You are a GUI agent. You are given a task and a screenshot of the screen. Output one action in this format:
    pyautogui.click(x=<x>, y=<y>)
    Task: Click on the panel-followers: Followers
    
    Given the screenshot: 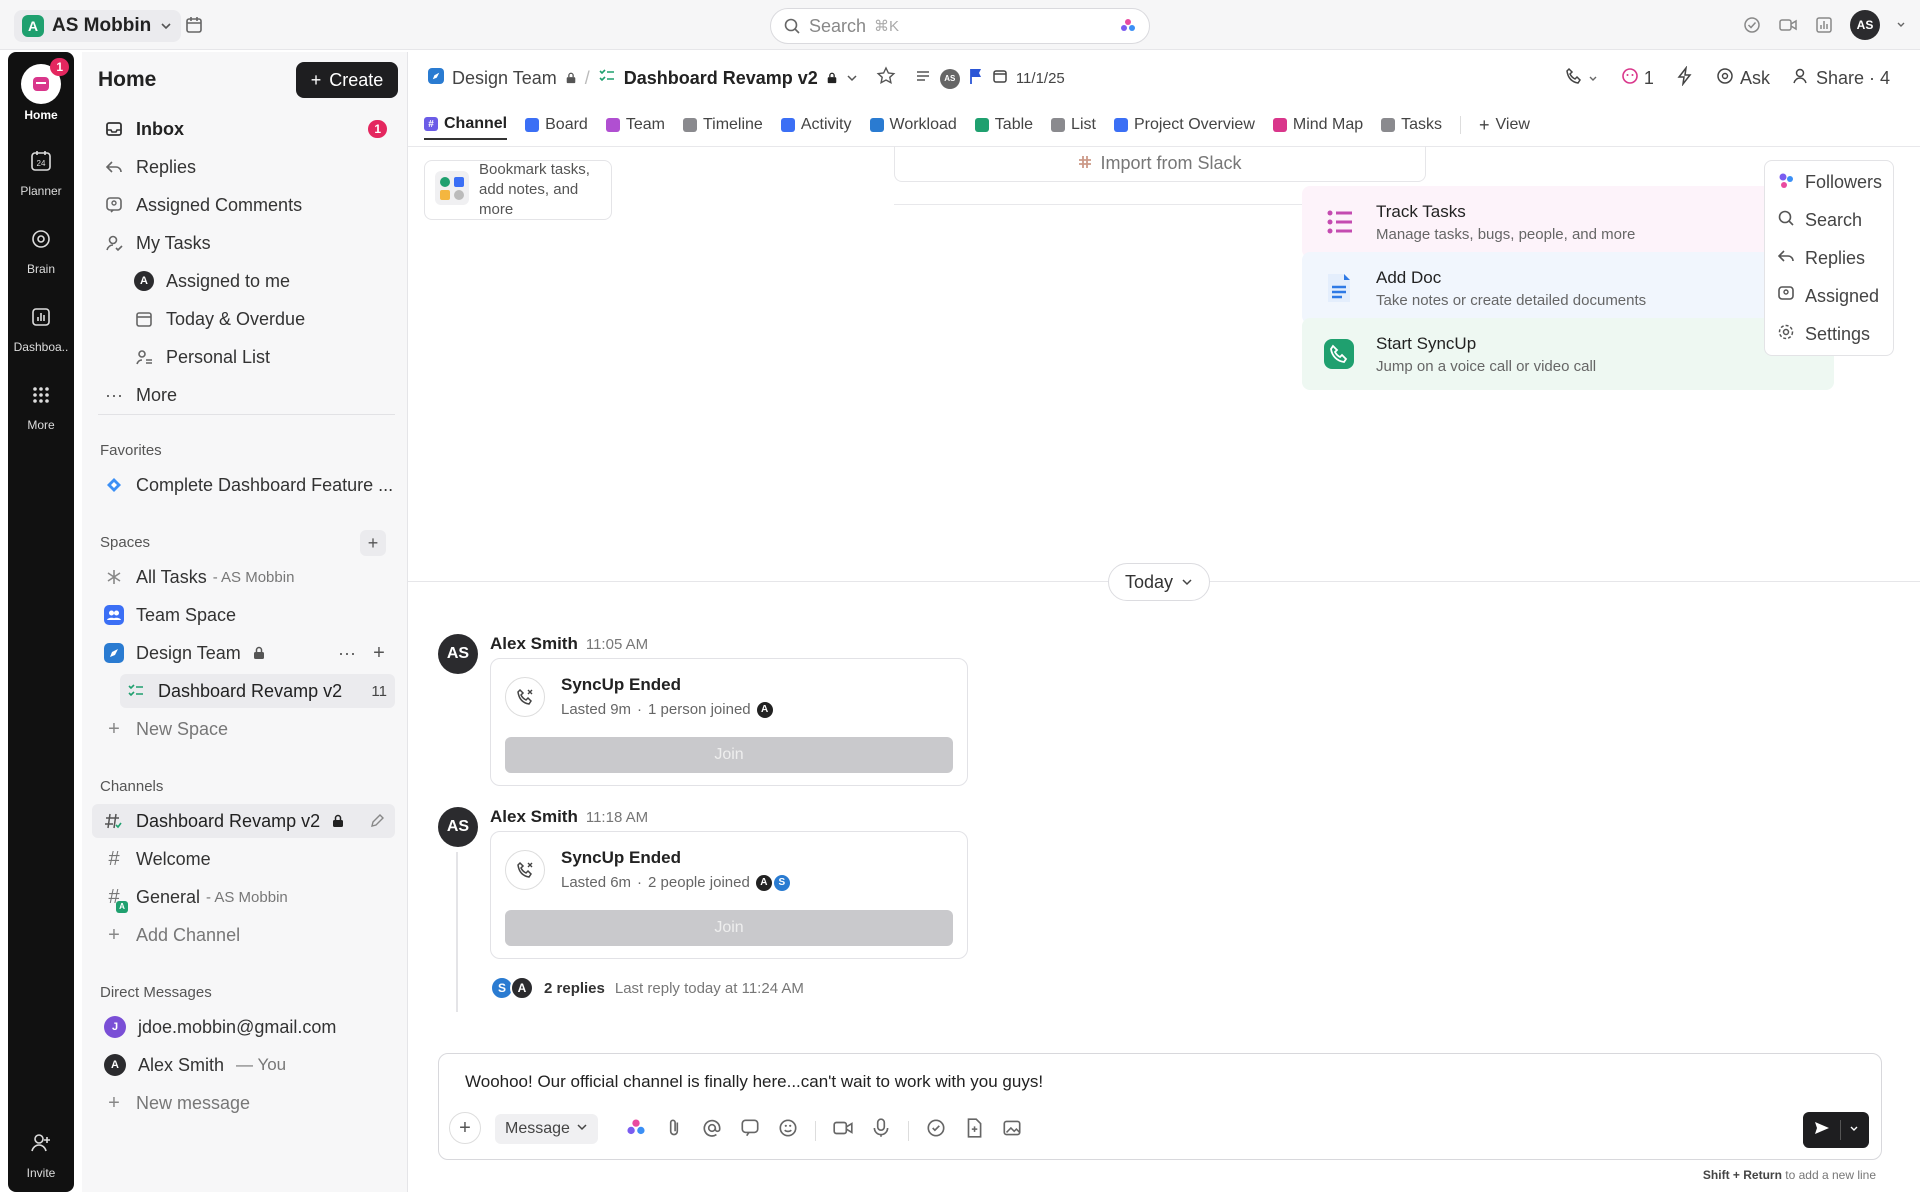 What is the action you would take?
    pyautogui.click(x=1829, y=182)
    